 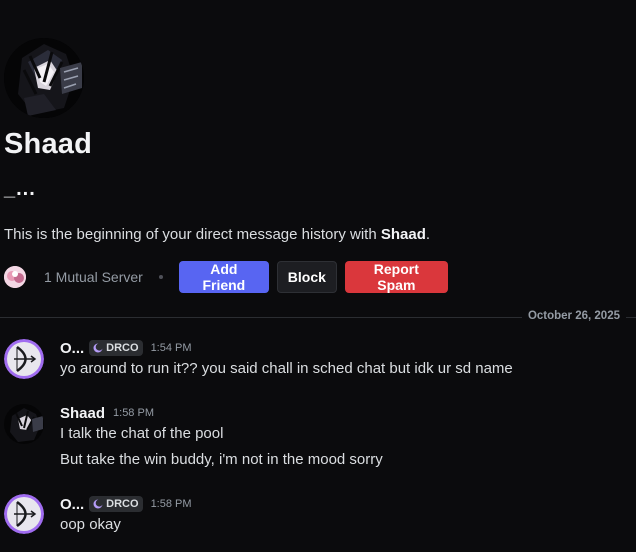 I want to click on message-author: Shaad, so click(x=82, y=413).